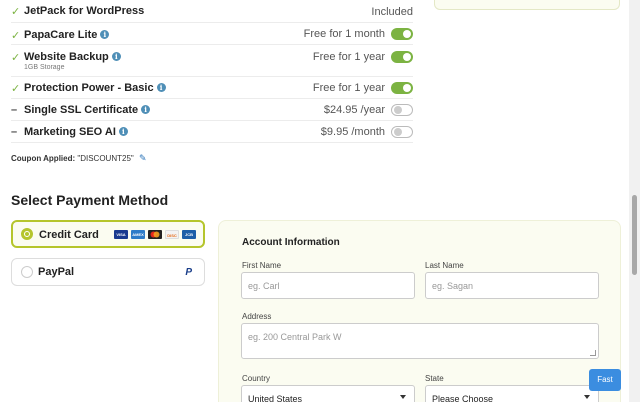 This screenshot has height=402, width=640. Describe the element at coordinates (527, 5) in the screenshot. I see `order-summary-panel` at that location.